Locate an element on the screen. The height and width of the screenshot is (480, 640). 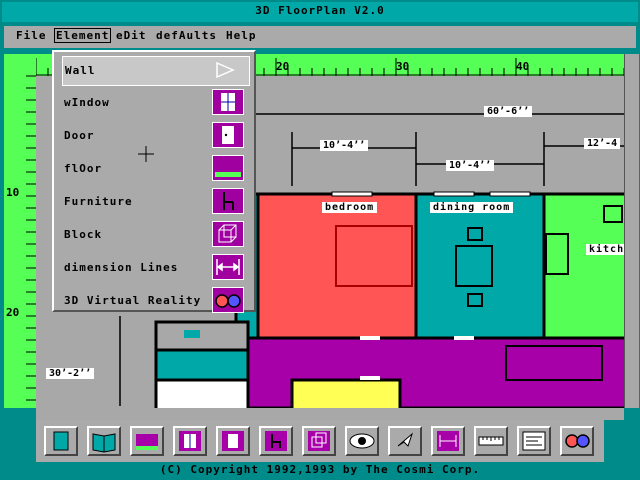
dimension-label: 60’-6’’ is located at coordinates (508, 111).